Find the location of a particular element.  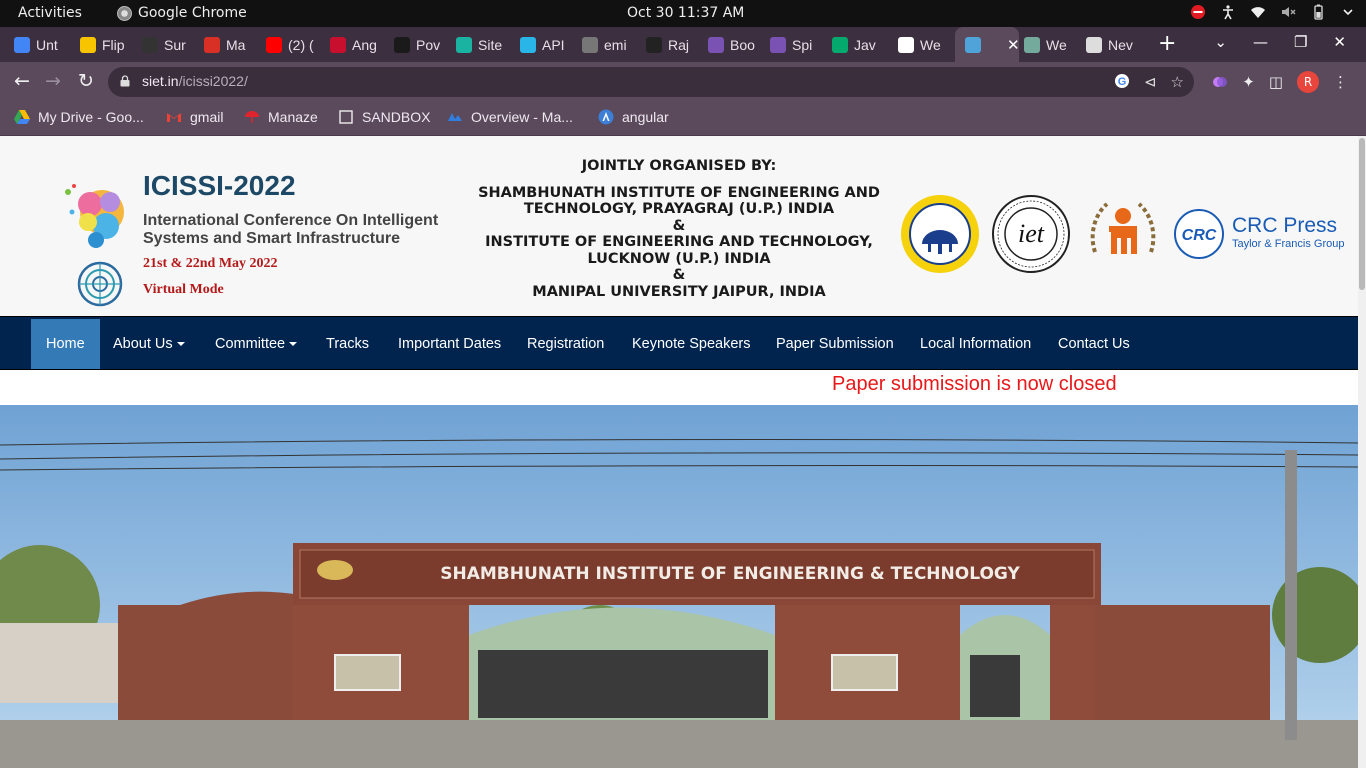

tab: Sur is located at coordinates (166, 45).